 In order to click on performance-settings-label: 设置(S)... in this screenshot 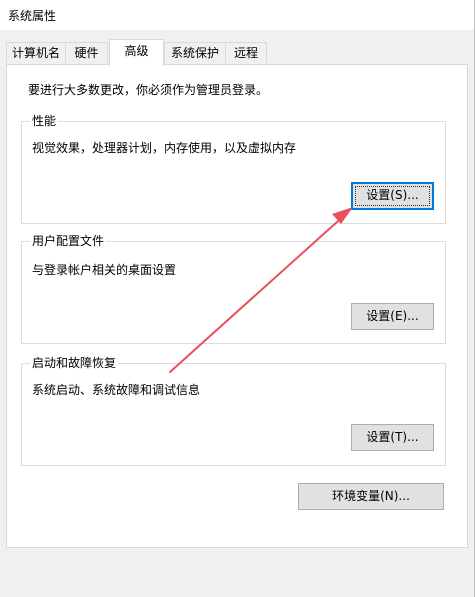, I will do `click(392, 195)`.